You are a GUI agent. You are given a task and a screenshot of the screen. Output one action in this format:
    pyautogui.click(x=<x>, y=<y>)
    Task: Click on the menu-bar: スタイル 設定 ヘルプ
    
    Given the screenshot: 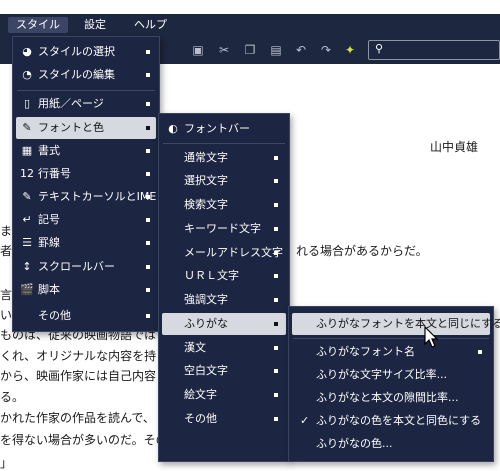 What is the action you would take?
    pyautogui.click(x=250, y=25)
    